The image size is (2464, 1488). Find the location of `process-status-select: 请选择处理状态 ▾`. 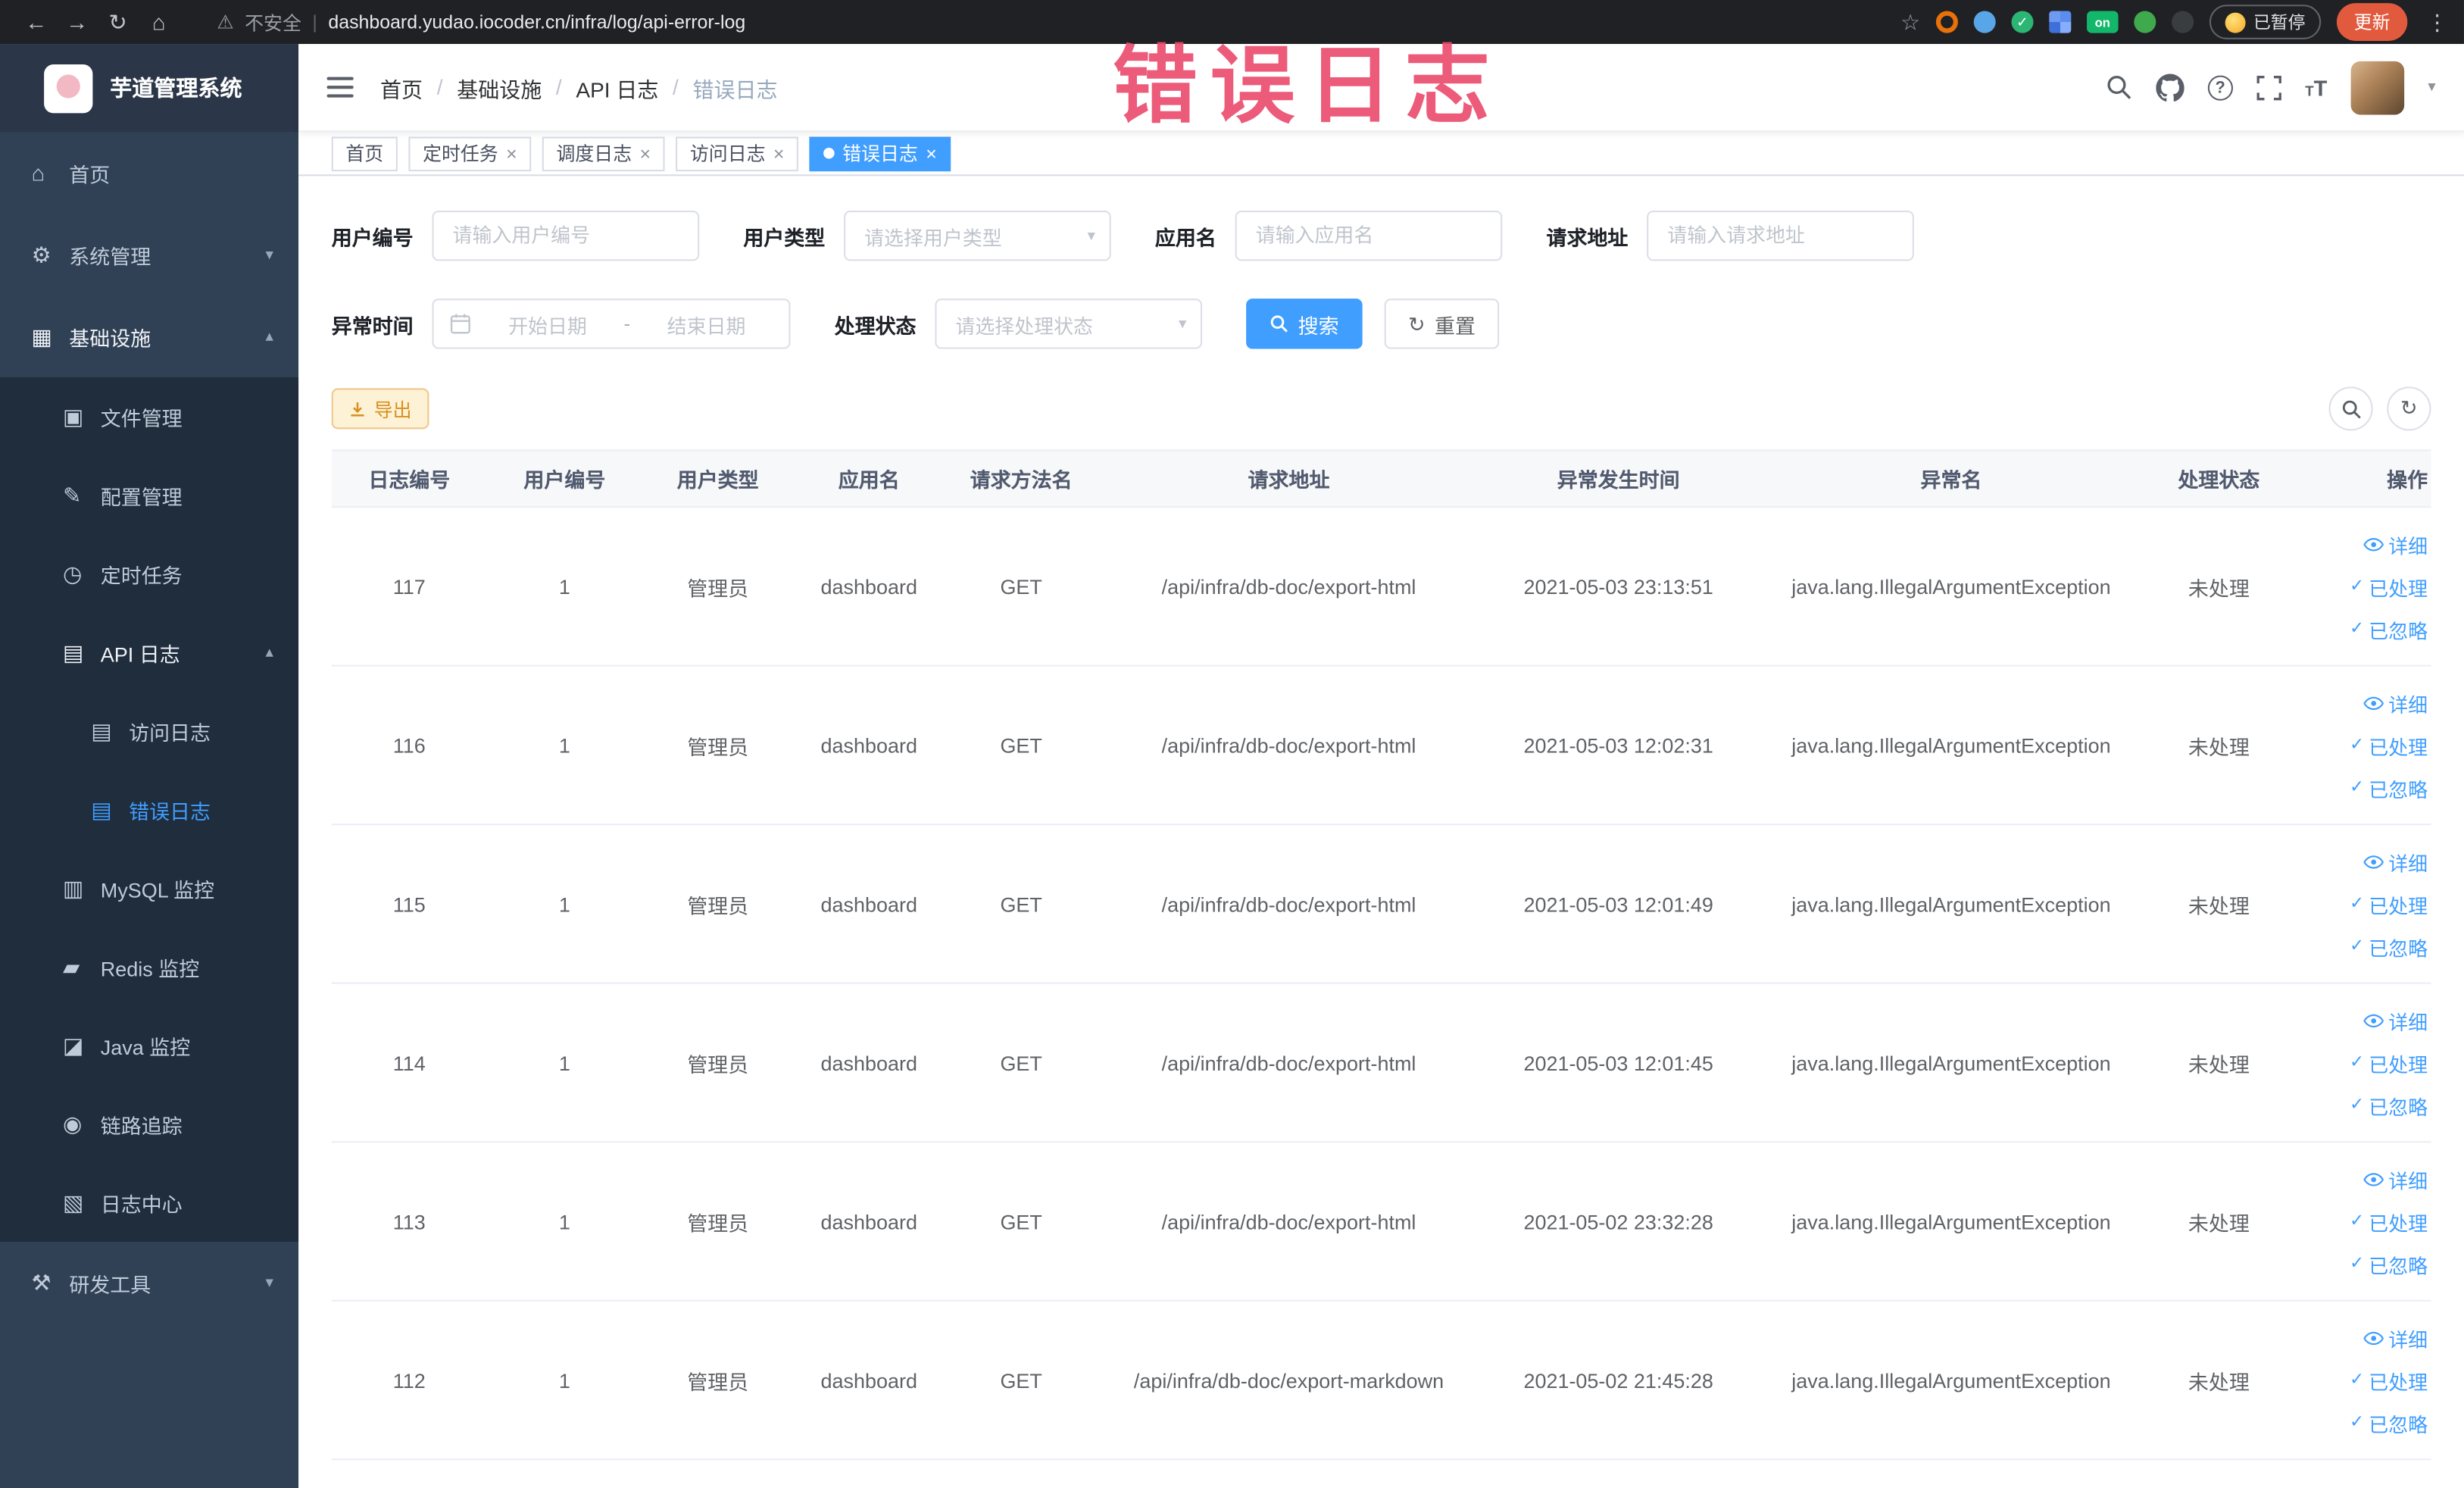

process-status-select: 请选择处理状态 ▾ is located at coordinates (1069, 324).